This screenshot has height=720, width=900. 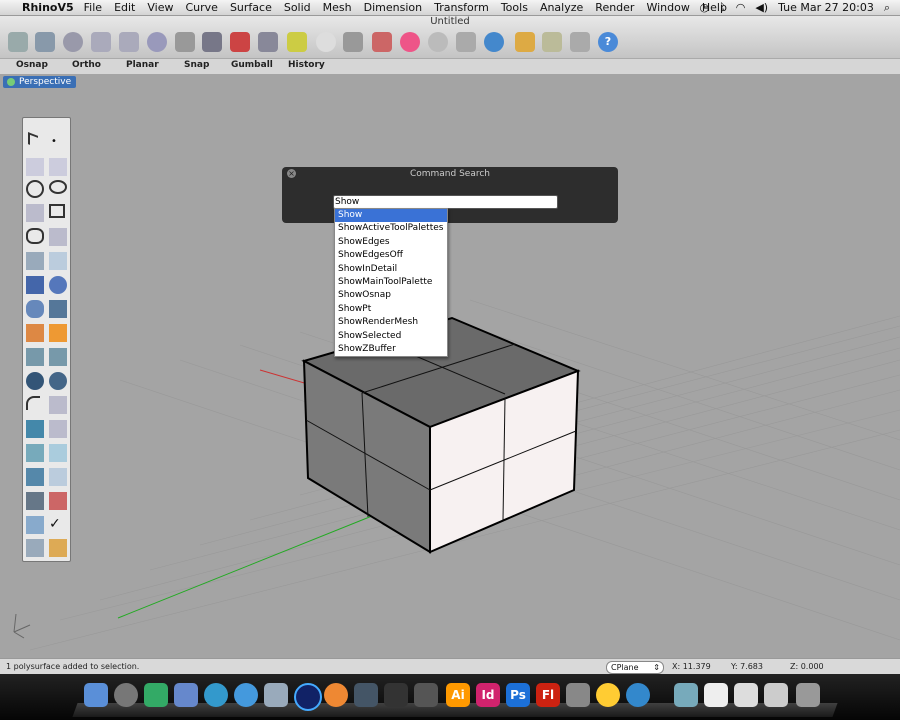 What do you see at coordinates (393, 7) in the screenshot?
I see `menu-dimension: Dimension` at bounding box center [393, 7].